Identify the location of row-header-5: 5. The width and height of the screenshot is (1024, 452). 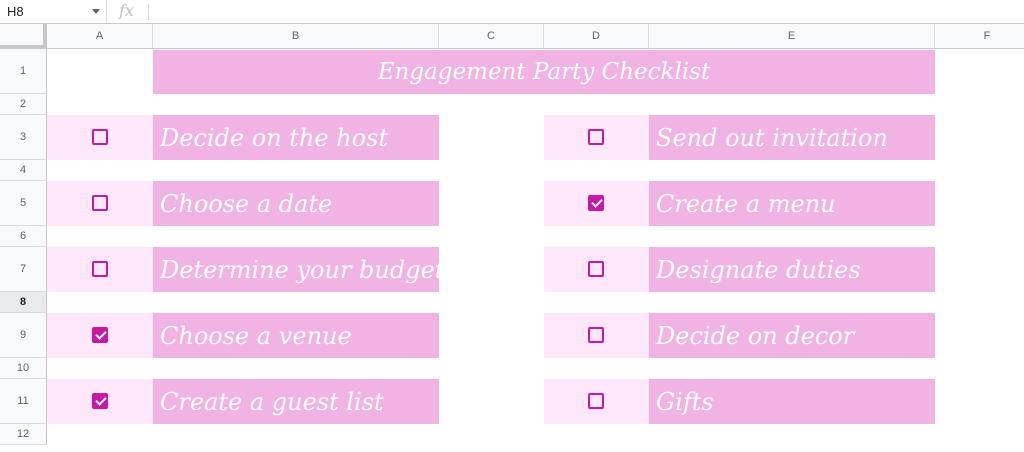
(23, 203).